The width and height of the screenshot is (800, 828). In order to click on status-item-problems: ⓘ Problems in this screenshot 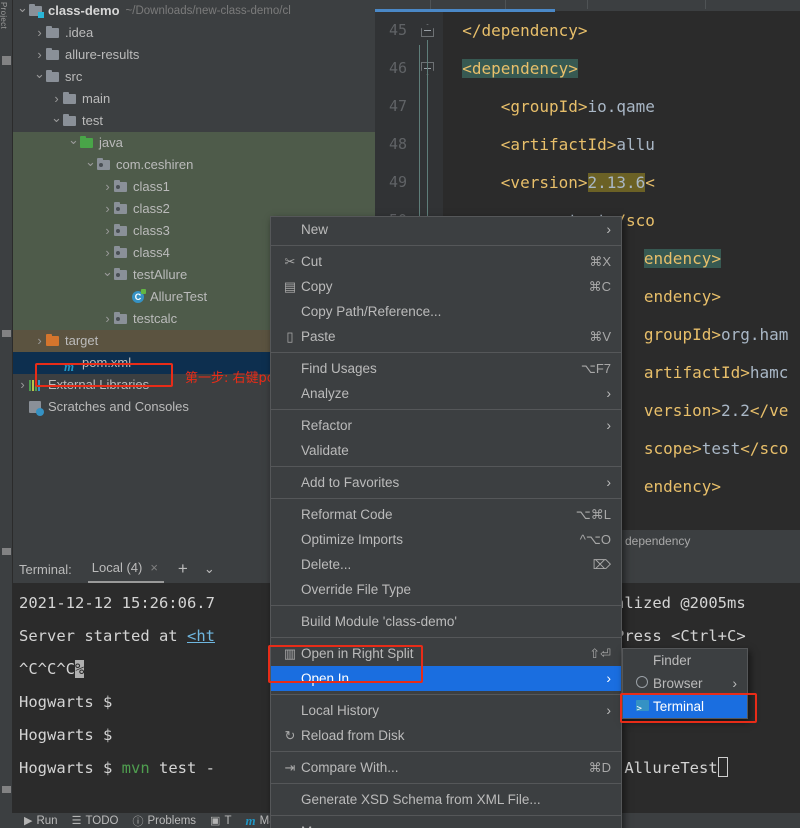, I will do `click(164, 820)`.